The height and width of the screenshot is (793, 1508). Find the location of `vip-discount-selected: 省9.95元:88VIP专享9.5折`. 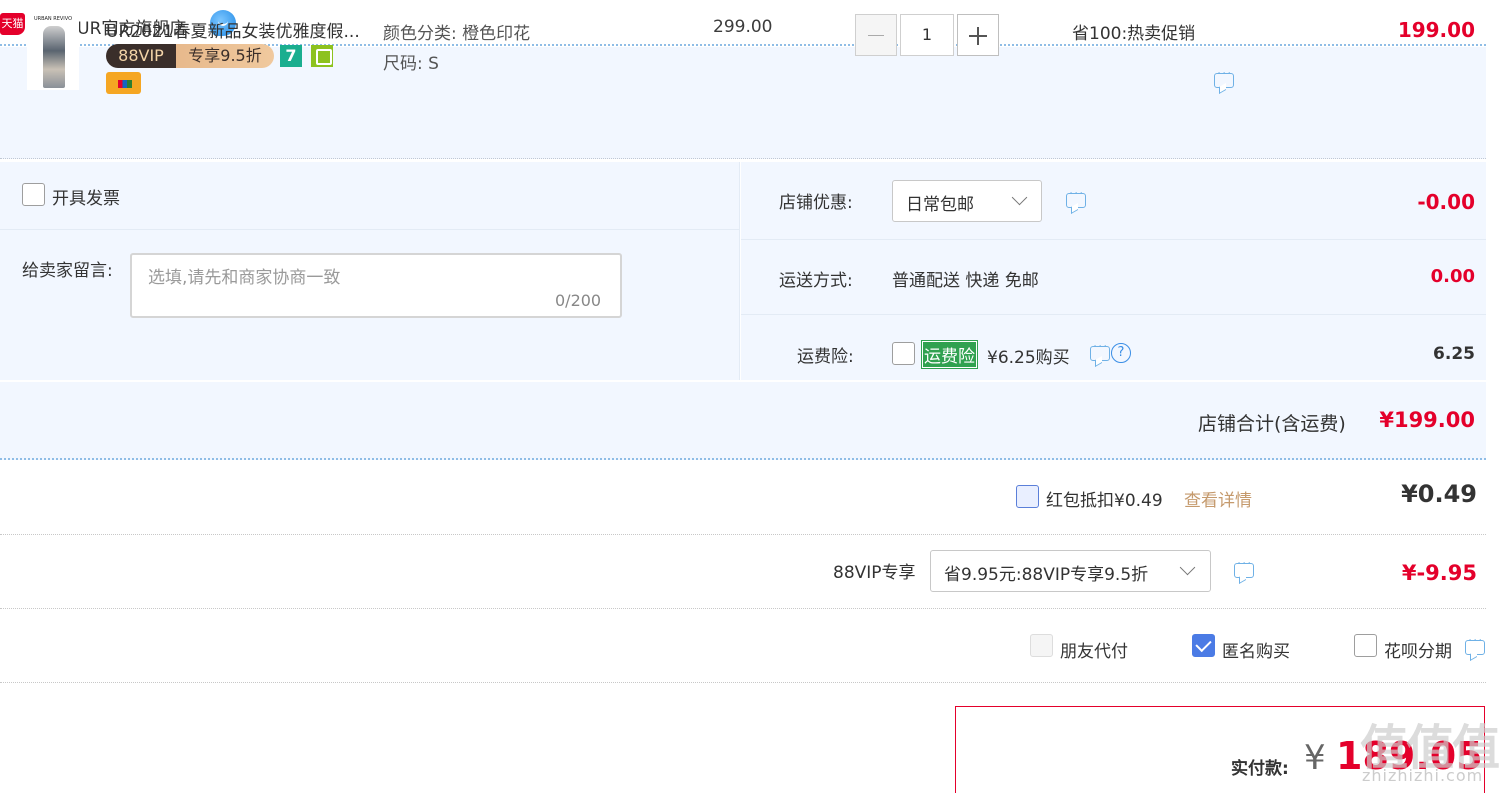

vip-discount-selected: 省9.95元:88VIP专享9.5折 is located at coordinates (1046, 575).